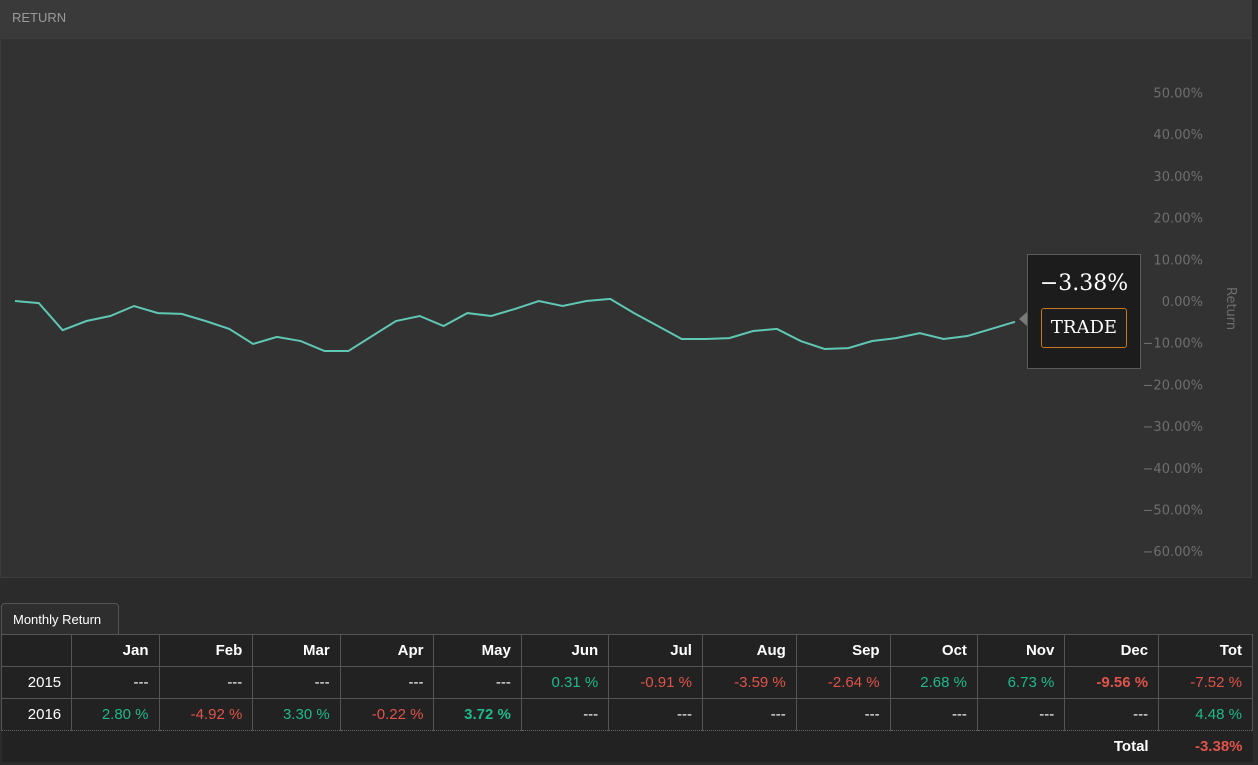  What do you see at coordinates (60, 619) in the screenshot?
I see `tab-monthly-return: Monthly Return` at bounding box center [60, 619].